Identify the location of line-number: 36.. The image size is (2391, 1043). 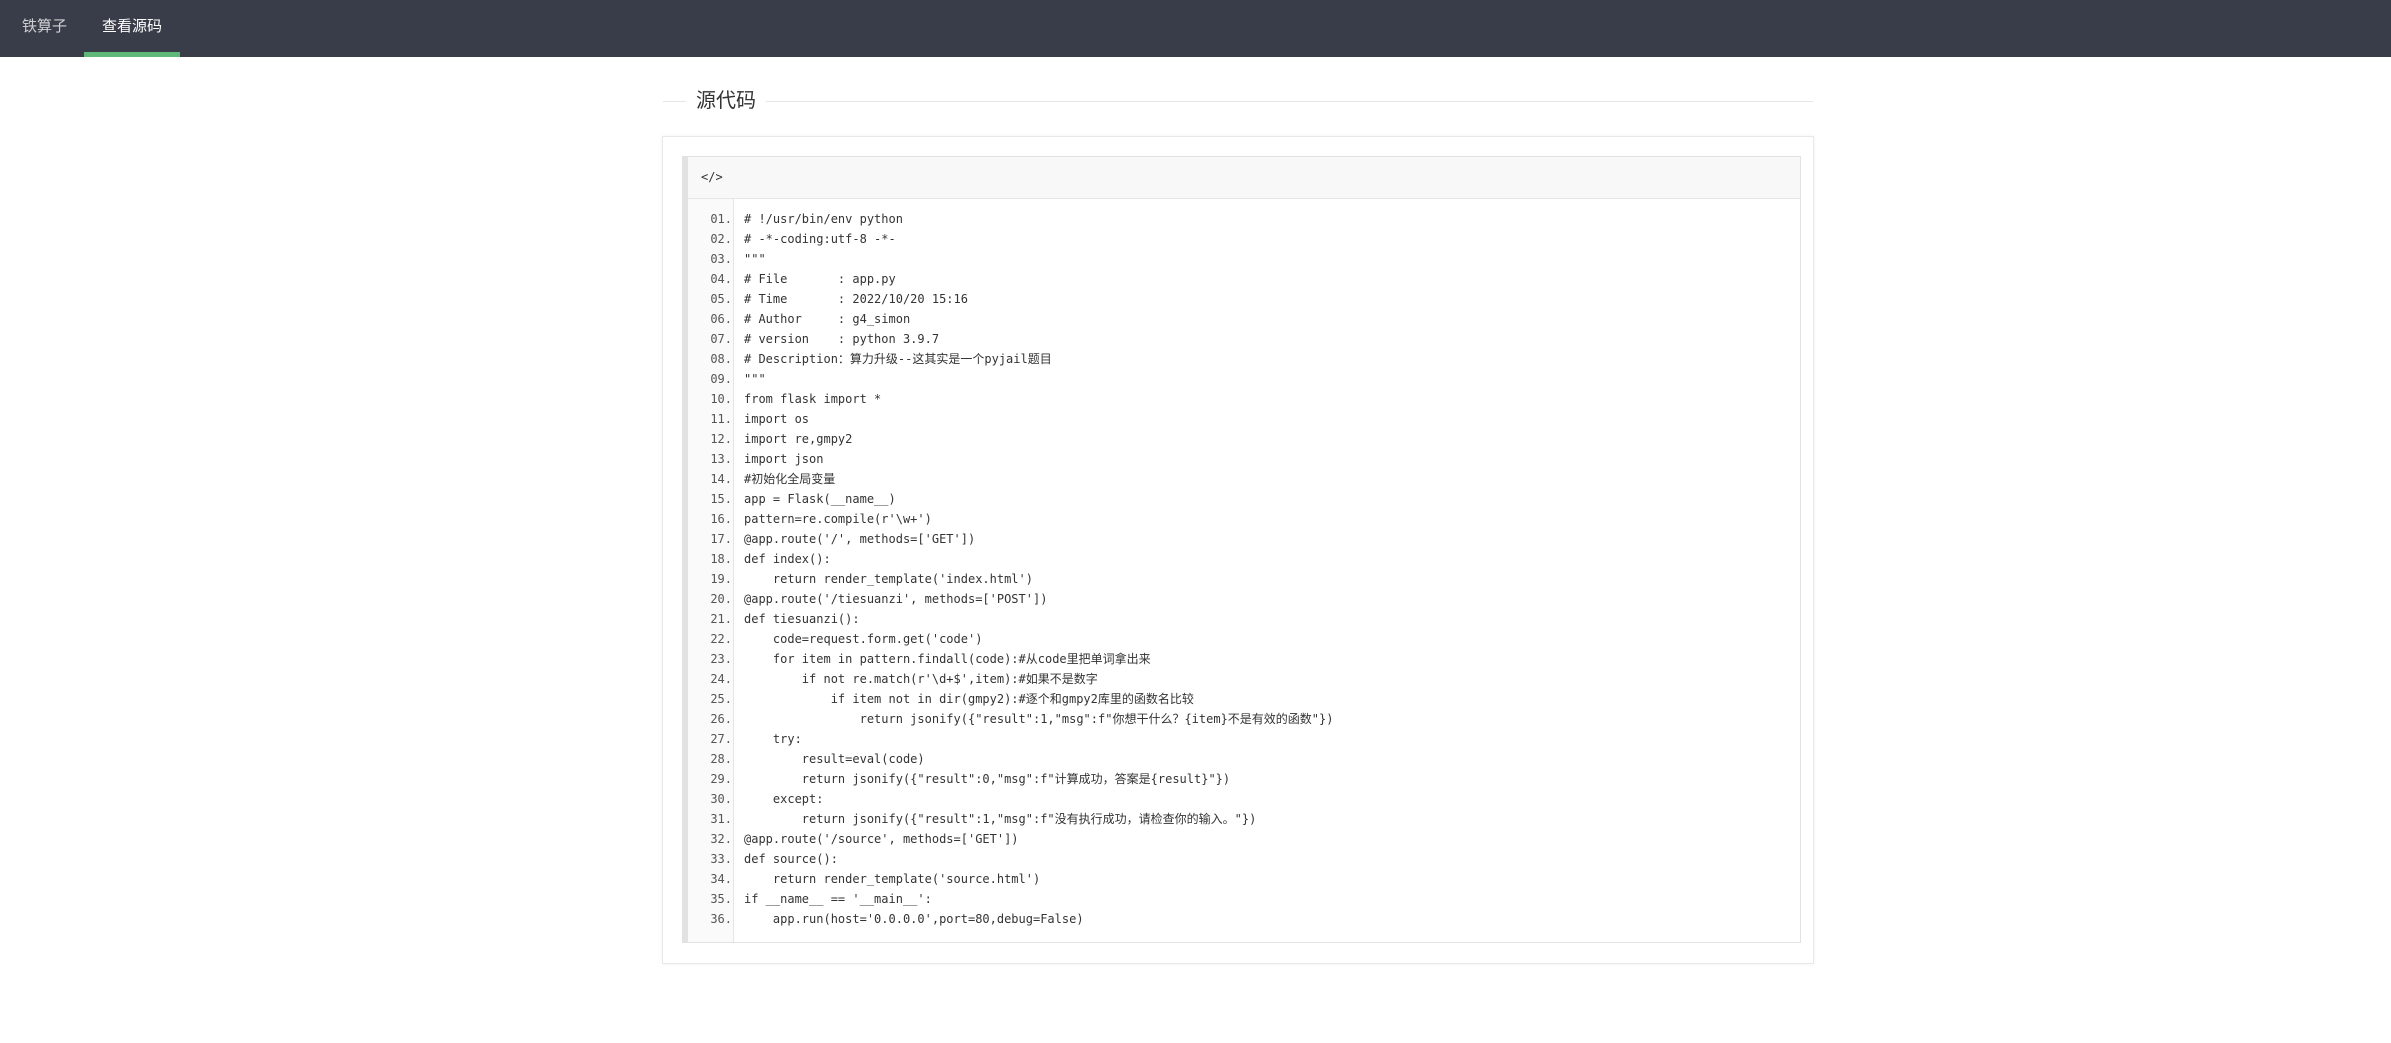
(721, 919).